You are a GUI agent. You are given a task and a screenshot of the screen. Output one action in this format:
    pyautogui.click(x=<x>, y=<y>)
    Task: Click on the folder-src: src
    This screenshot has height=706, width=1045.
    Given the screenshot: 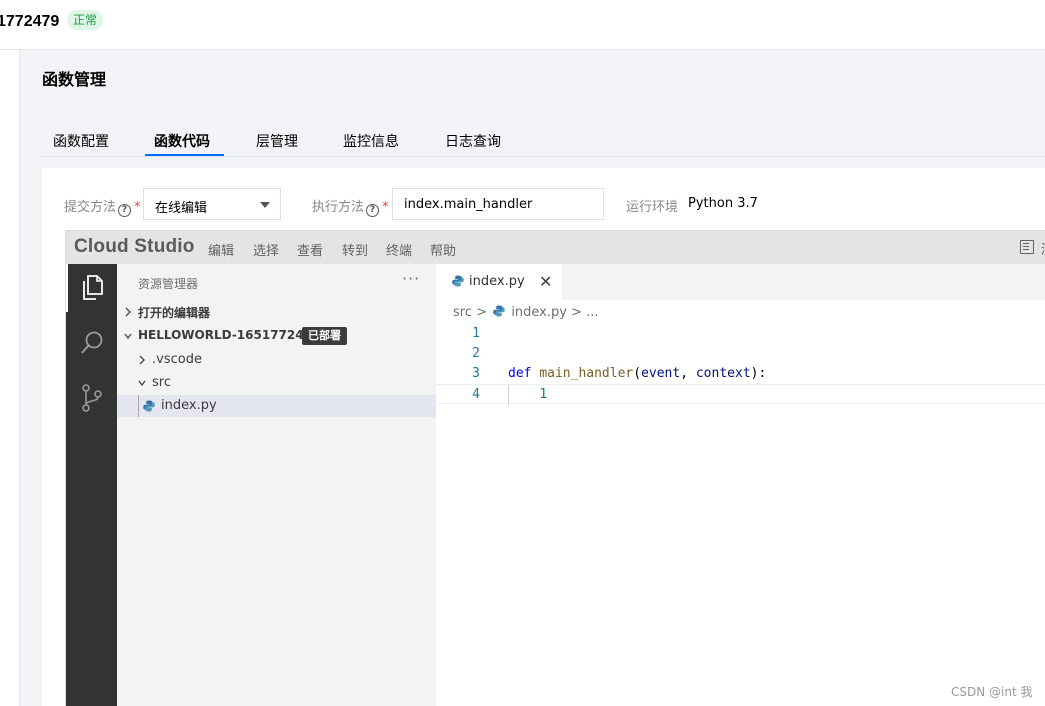 What is the action you would take?
    pyautogui.click(x=276, y=383)
    